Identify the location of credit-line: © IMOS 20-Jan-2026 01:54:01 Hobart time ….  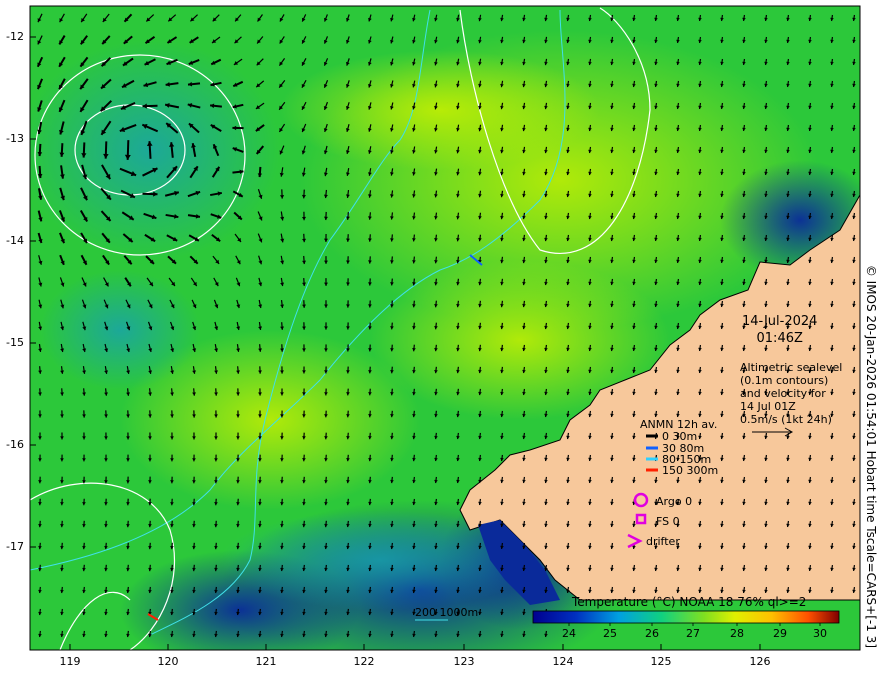
(870, 328).